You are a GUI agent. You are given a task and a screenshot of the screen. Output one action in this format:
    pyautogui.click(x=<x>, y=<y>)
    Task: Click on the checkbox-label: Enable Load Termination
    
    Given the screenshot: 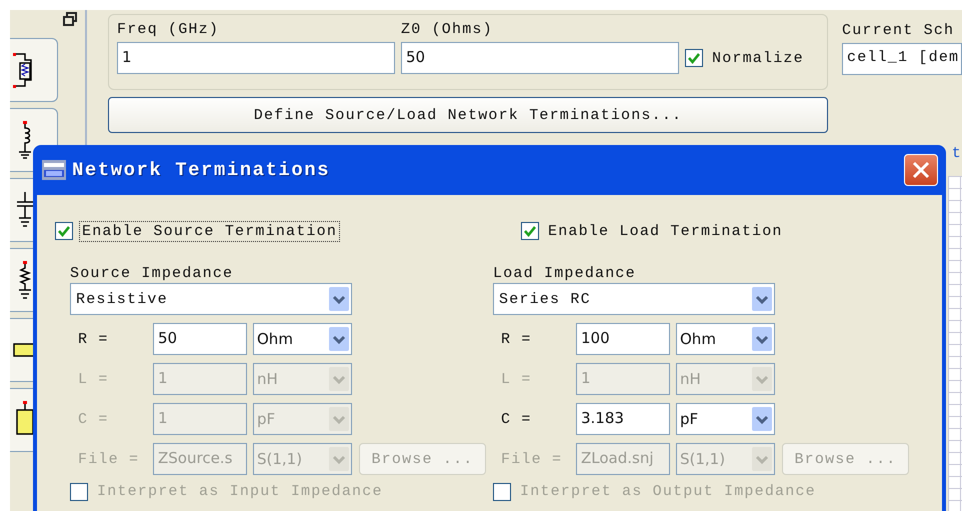 What is the action you would take?
    pyautogui.click(x=665, y=231)
    